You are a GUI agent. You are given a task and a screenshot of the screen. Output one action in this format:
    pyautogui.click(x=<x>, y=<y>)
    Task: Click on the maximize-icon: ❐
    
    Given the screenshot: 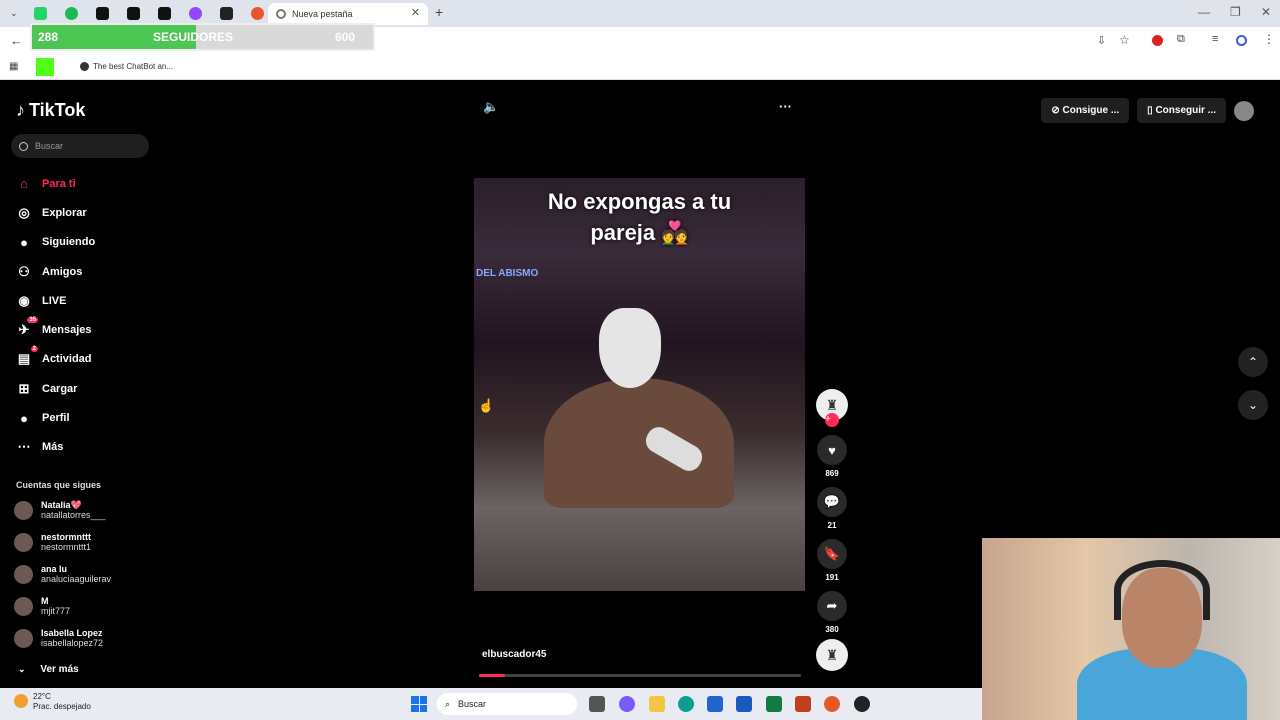 What is the action you would take?
    pyautogui.click(x=1235, y=12)
    